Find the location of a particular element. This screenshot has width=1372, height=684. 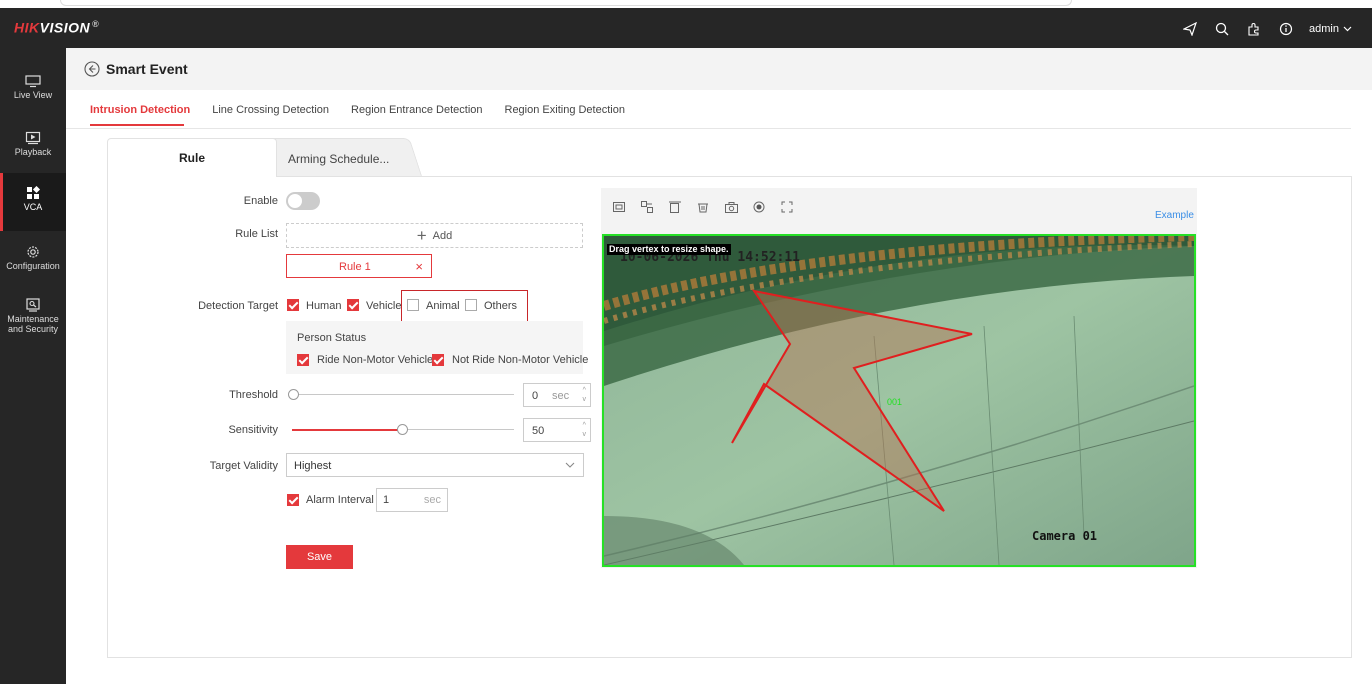

not-ride-non-motor-label: Not Ride Non-Motor Vehicle is located at coordinates (520, 360).